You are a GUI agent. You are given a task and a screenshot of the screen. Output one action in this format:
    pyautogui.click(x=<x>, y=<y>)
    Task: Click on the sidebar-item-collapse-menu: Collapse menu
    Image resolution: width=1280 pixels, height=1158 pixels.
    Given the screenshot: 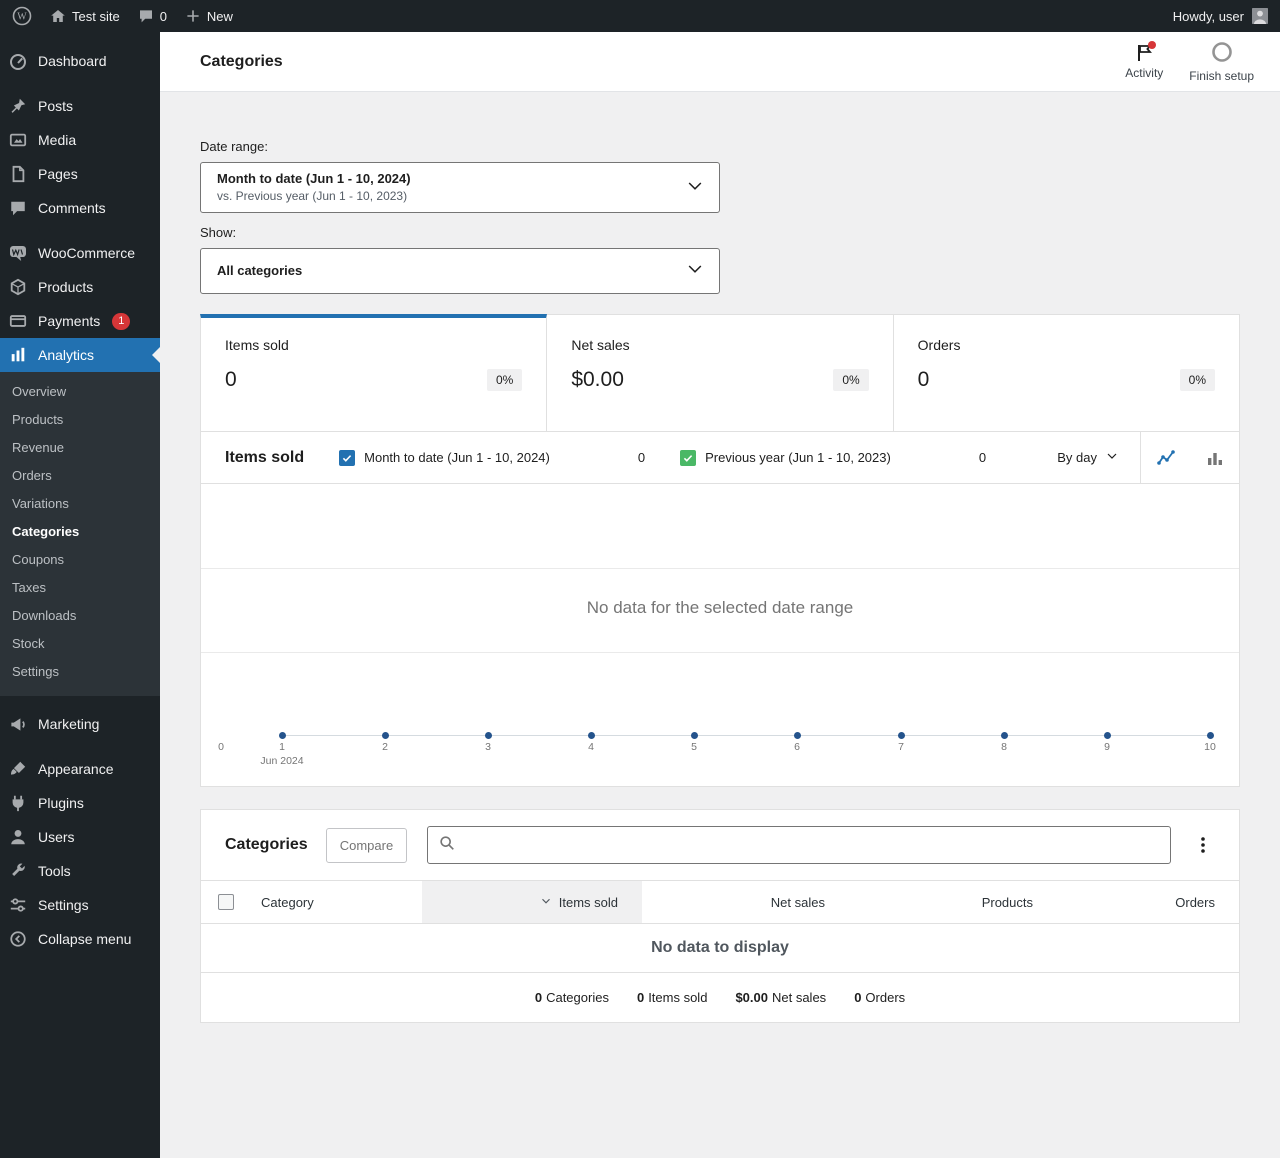 What is the action you would take?
    pyautogui.click(x=80, y=939)
    